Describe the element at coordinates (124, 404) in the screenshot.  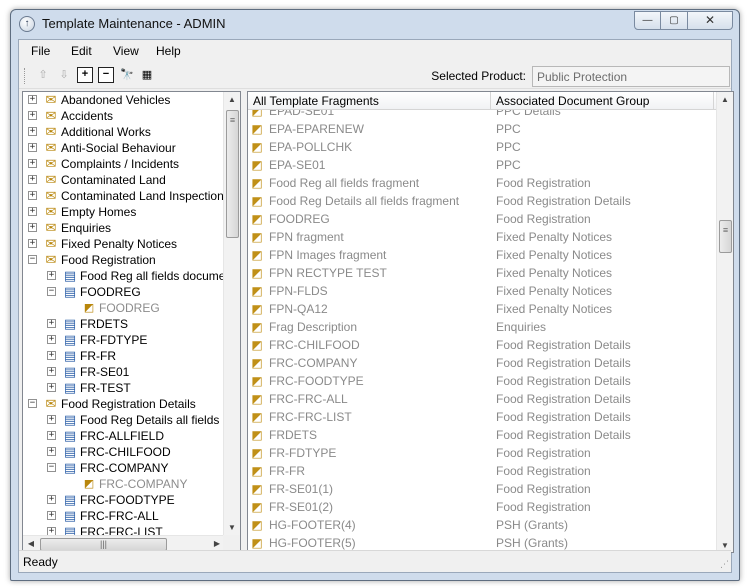
I see `tree-node: − ✉ Food Registration Details` at that location.